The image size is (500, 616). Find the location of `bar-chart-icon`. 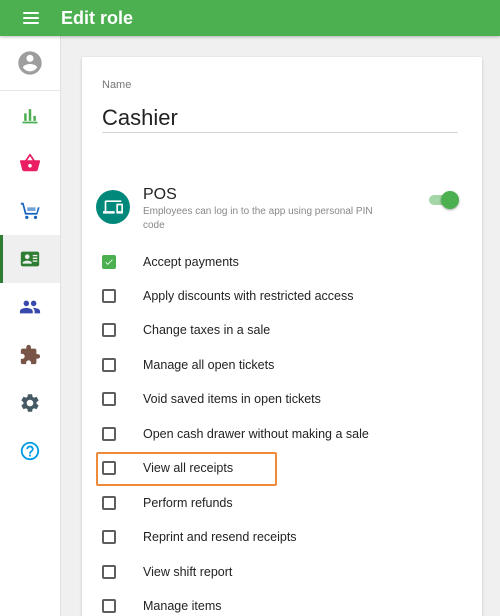

bar-chart-icon is located at coordinates (30, 116).